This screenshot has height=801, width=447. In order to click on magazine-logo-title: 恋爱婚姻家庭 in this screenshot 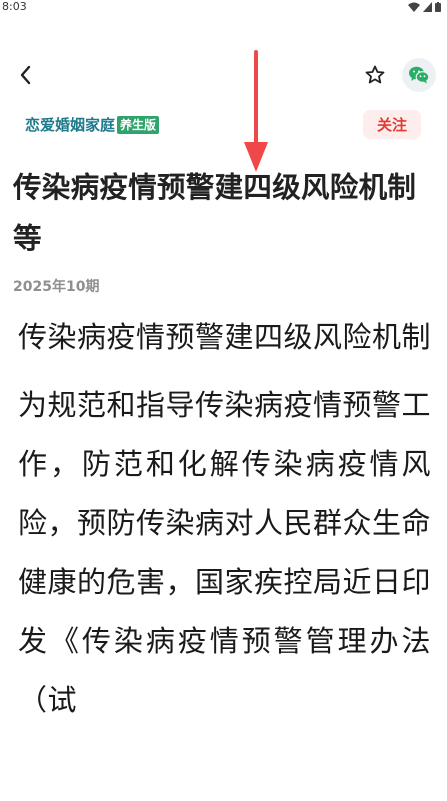, I will do `click(70, 125)`.